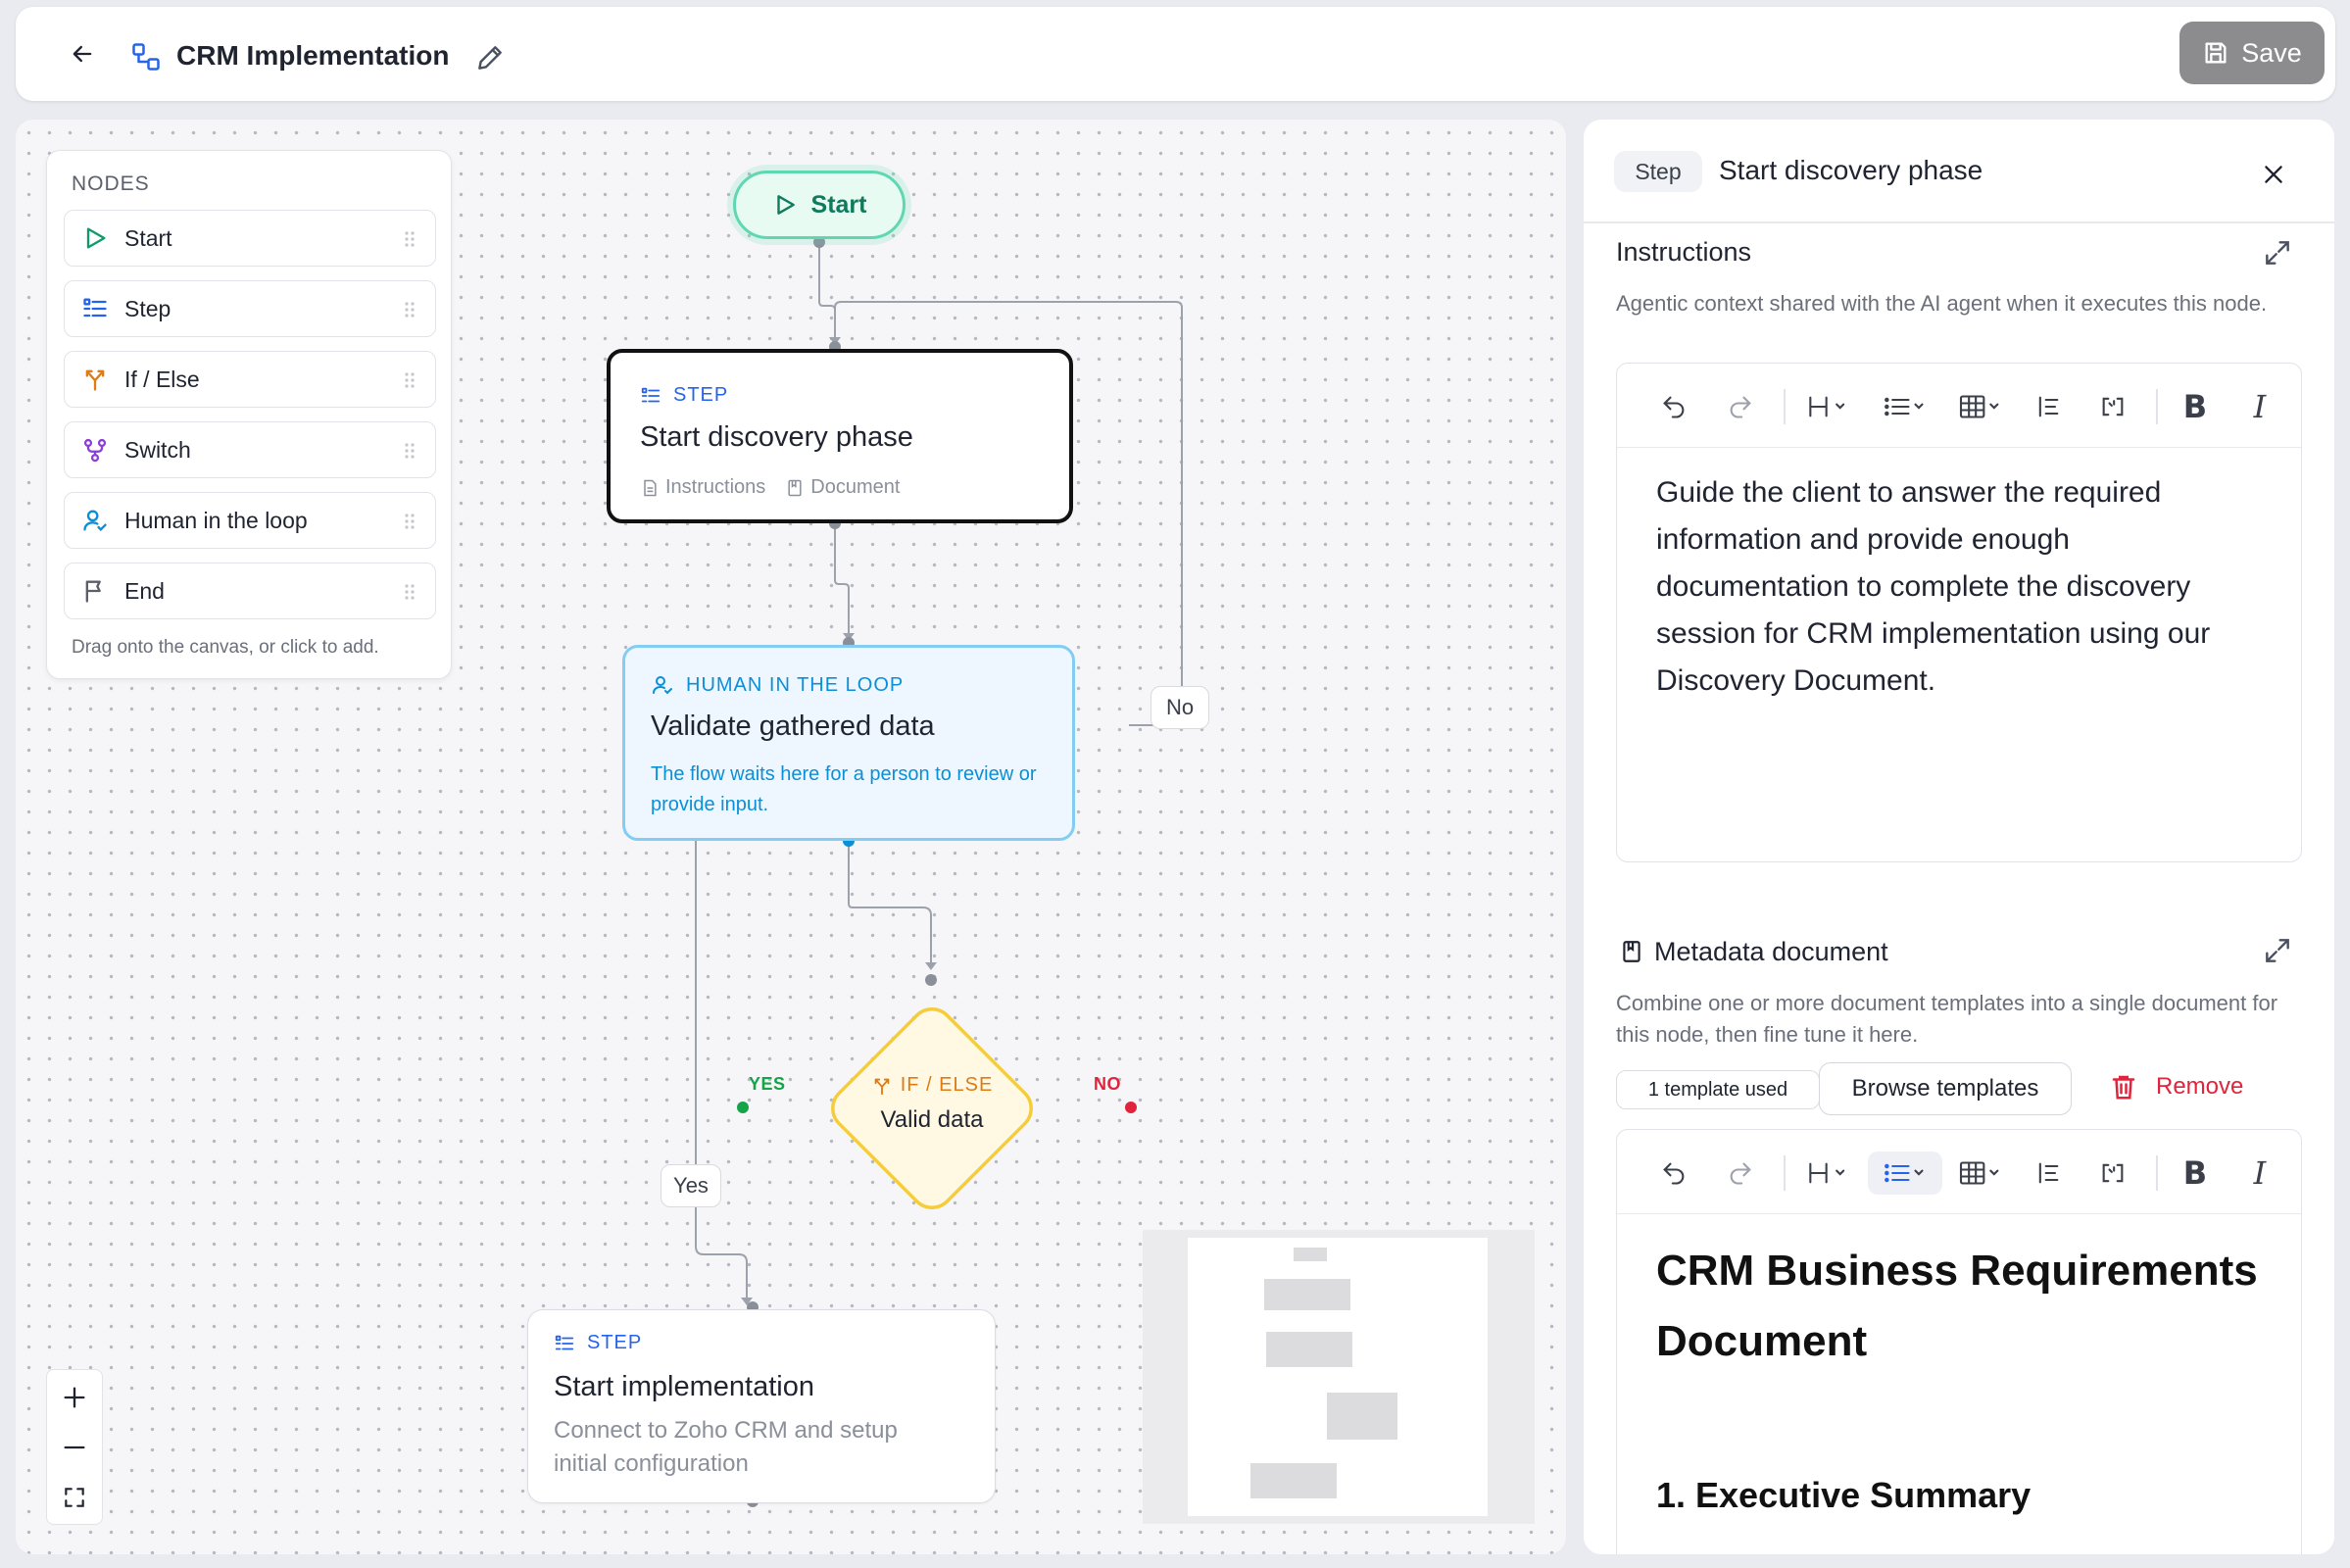 The height and width of the screenshot is (1568, 2350). I want to click on document-title: CRM Business Requirements Document, so click(1960, 1306).